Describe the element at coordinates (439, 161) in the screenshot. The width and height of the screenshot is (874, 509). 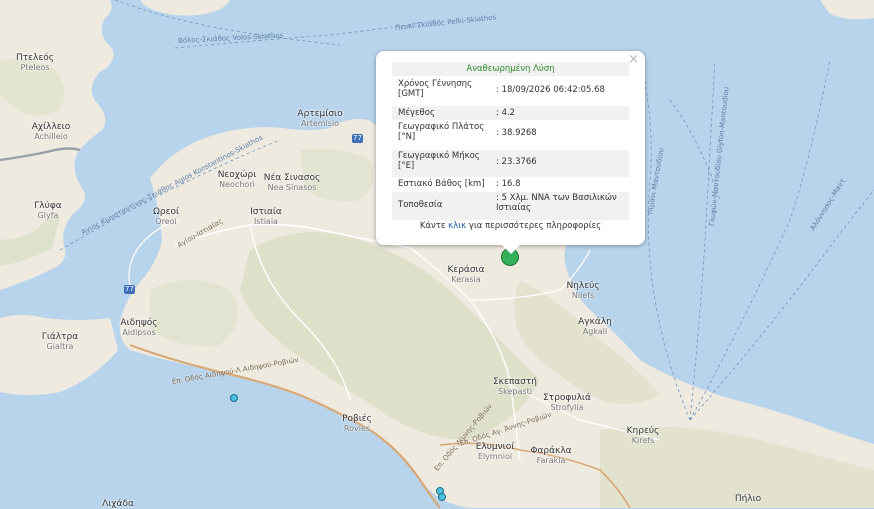
I see `info-key: Γεωγραφικό Μήκος [°E]` at that location.